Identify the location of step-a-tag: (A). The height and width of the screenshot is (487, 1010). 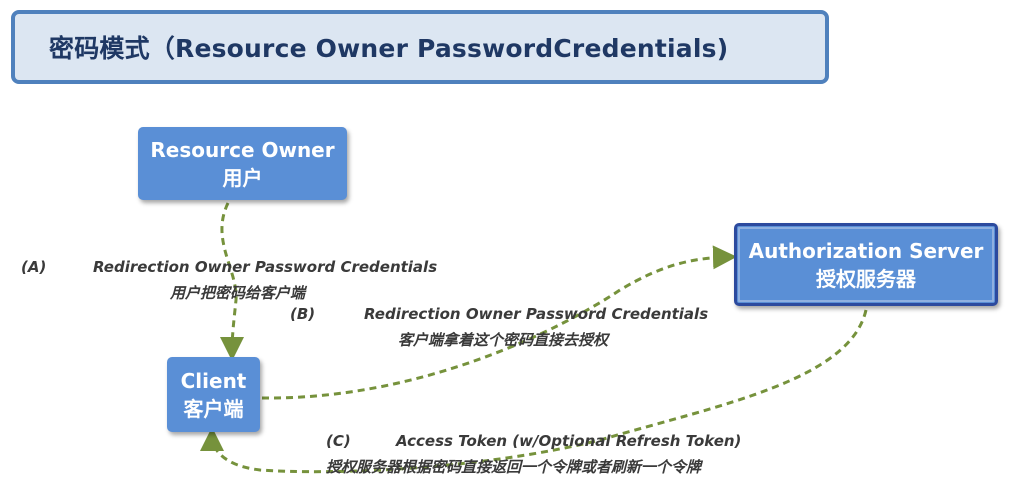
(34, 267).